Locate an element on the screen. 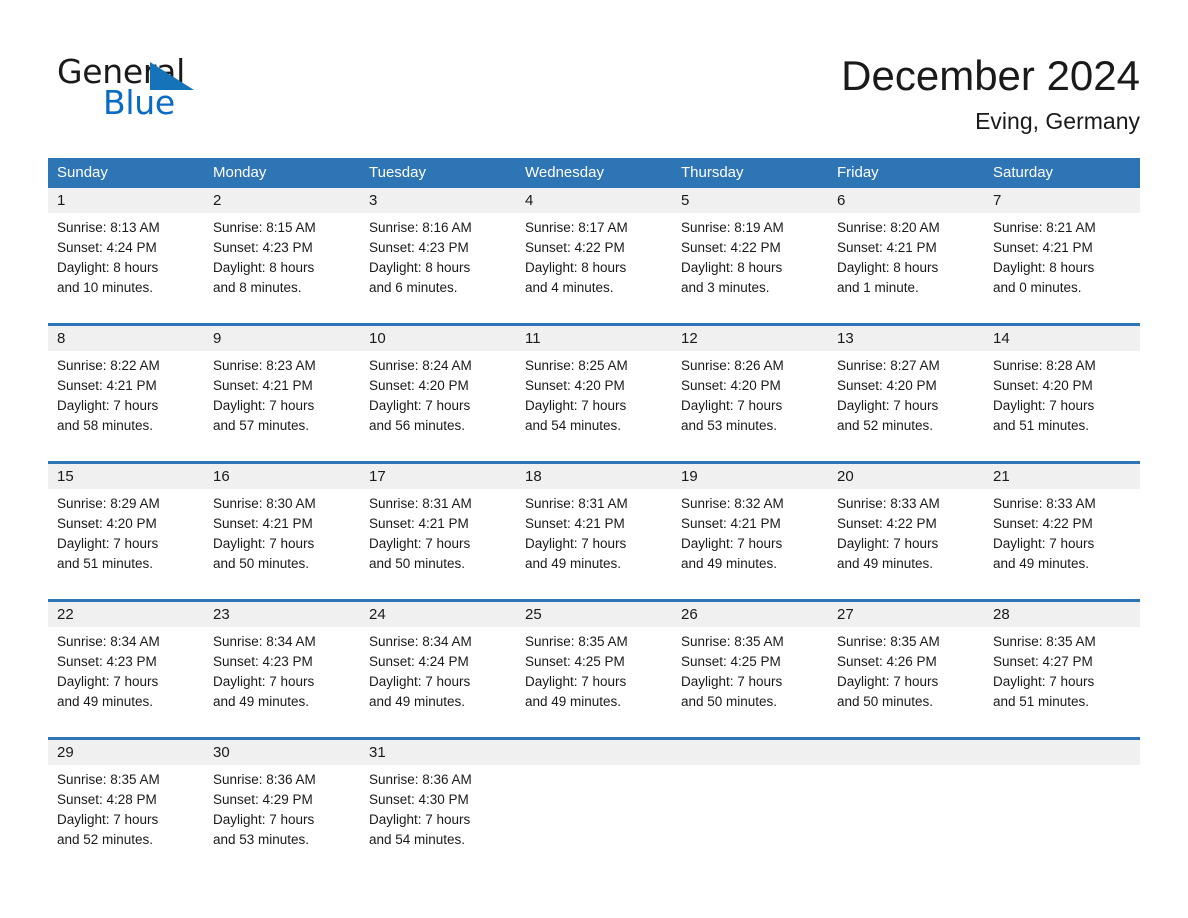 The width and height of the screenshot is (1188, 918). sunrise-text: Sunrise: 8:33 AM is located at coordinates (1044, 503).